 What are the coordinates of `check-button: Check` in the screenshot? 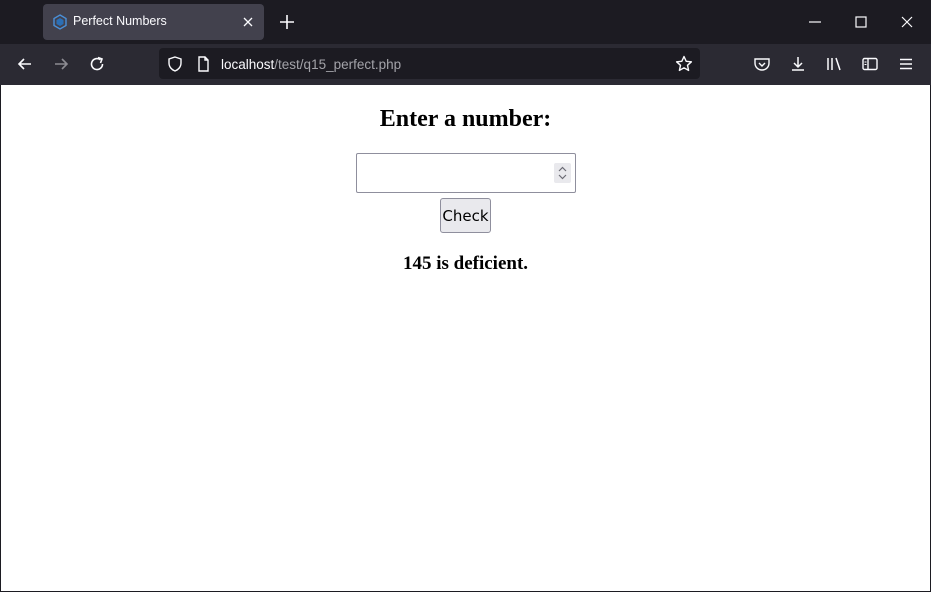 It's located at (465, 215).